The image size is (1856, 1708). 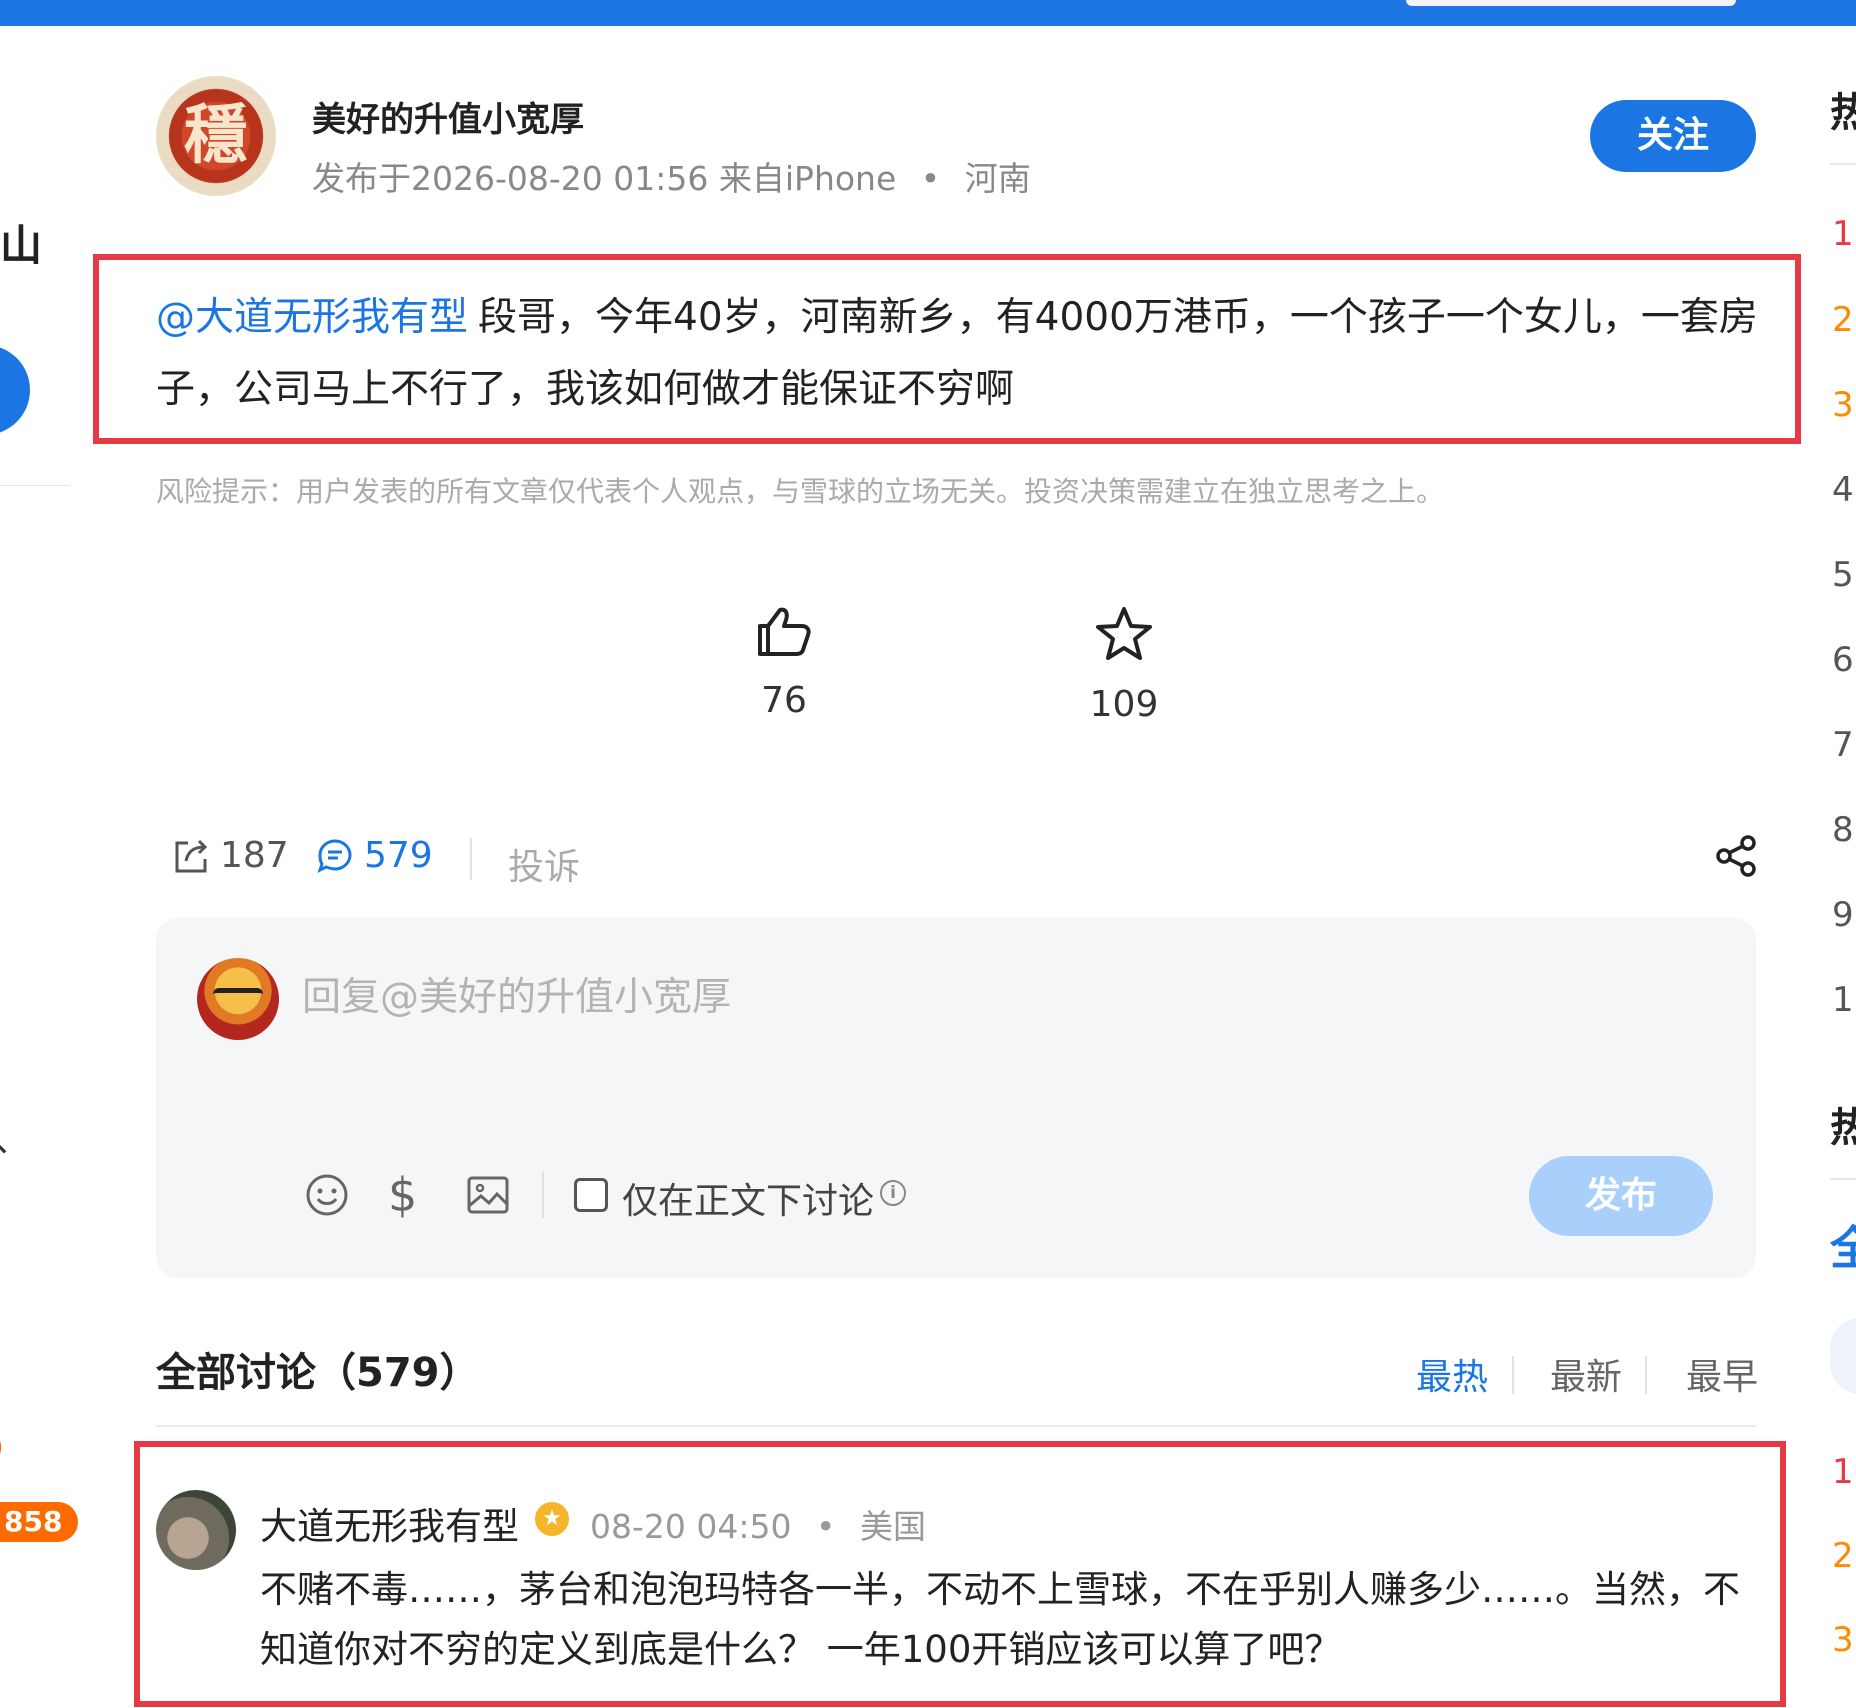 I want to click on sort-hot-tab: 最热, so click(x=1452, y=1374).